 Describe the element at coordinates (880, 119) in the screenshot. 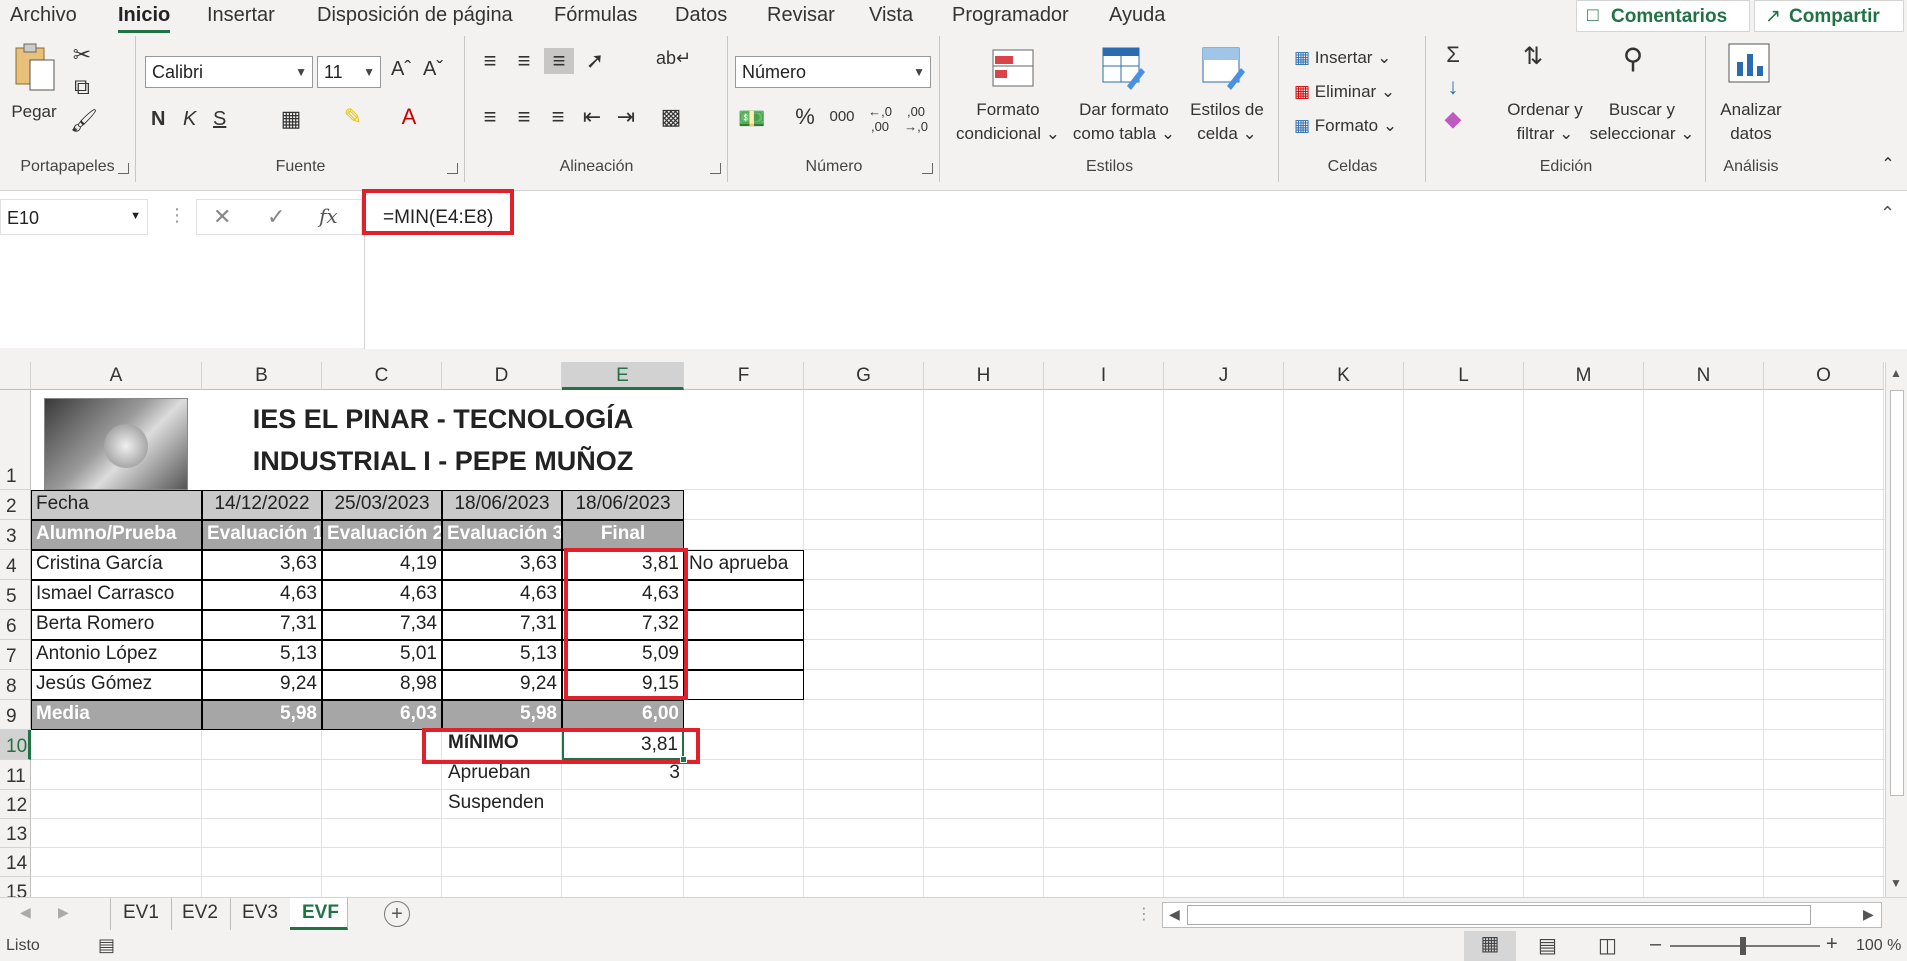

I see `increase-decimal-icon: ←,0,00` at that location.